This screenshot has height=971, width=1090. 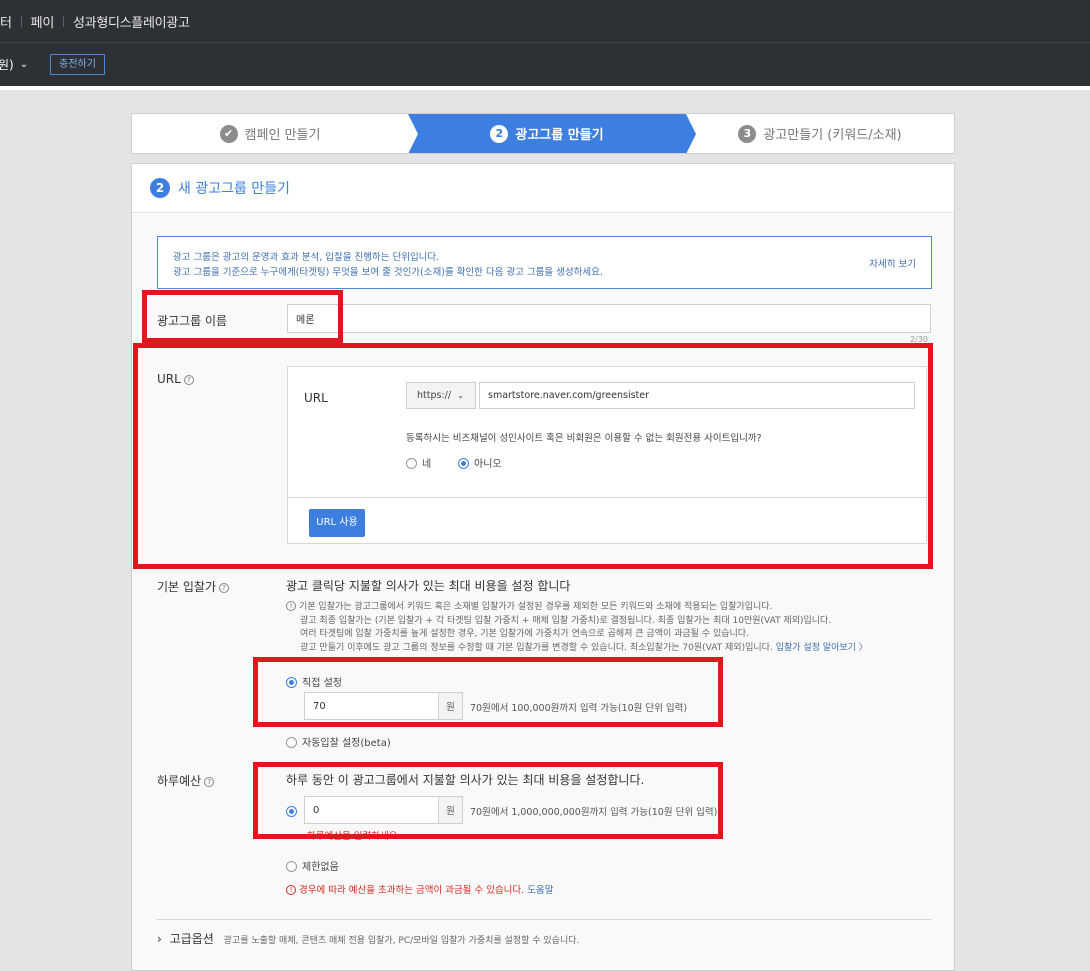 I want to click on account-balance: 원), so click(x=7, y=64).